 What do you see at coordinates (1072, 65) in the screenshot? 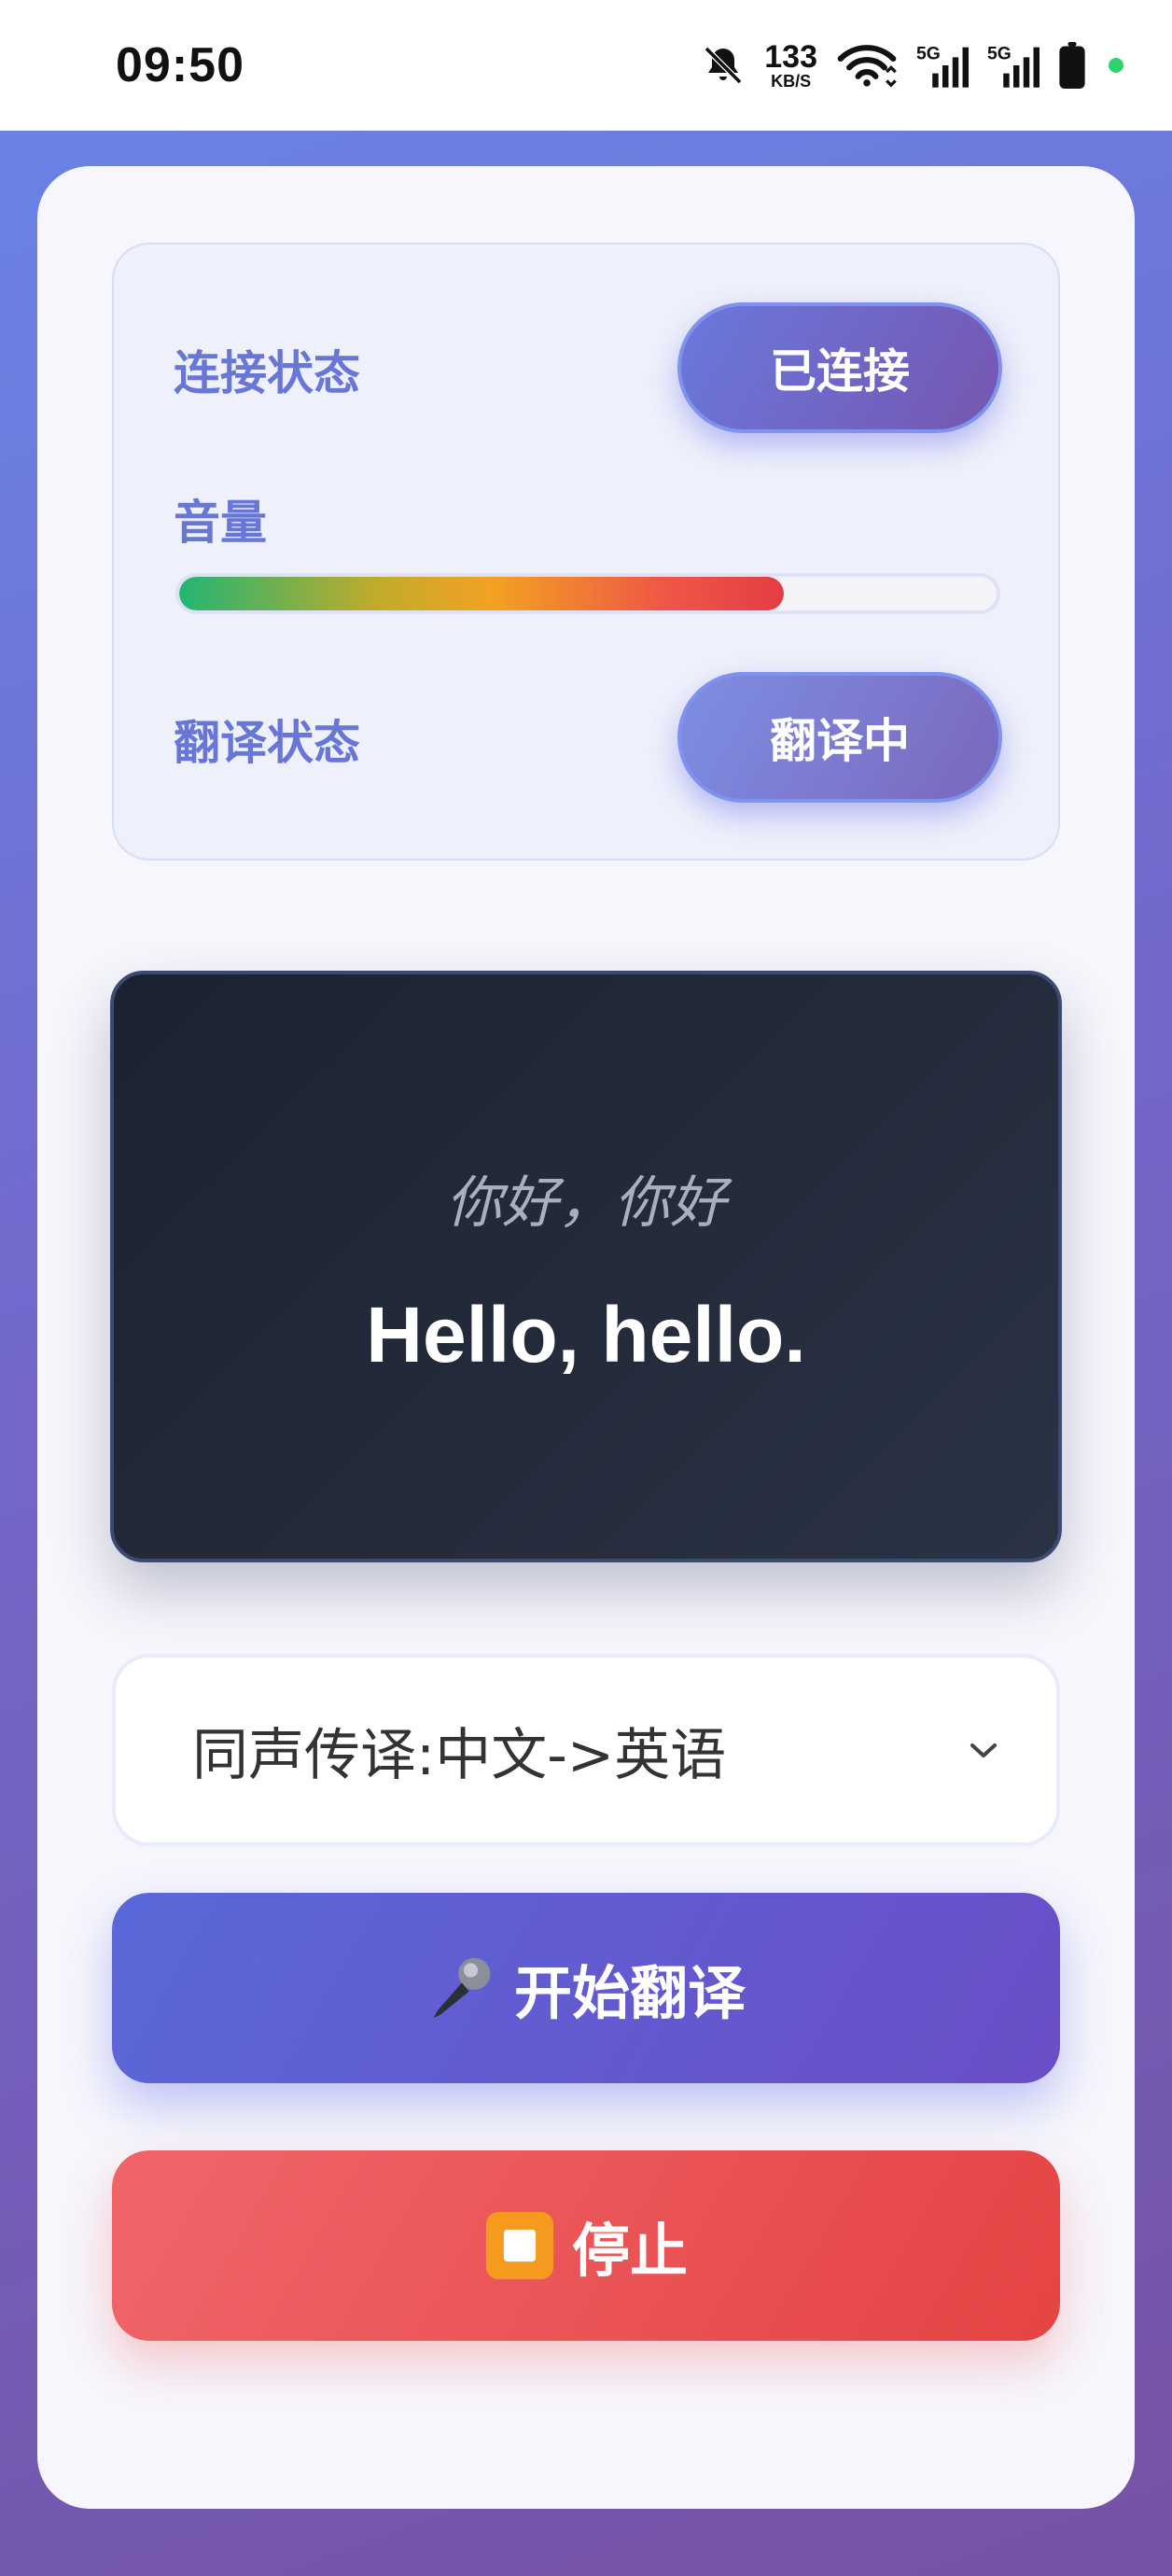
I see `battery-icon` at bounding box center [1072, 65].